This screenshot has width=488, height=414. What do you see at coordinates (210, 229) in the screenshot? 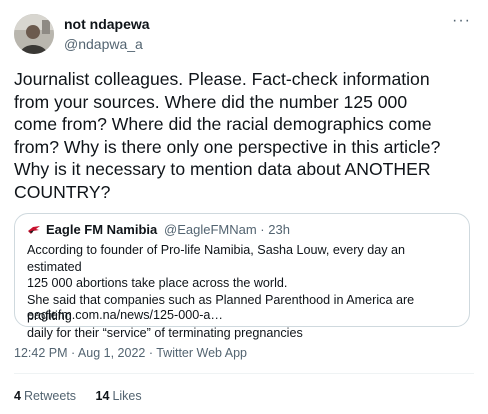
I see `quoted-author-handle: @EagleFMNam` at bounding box center [210, 229].